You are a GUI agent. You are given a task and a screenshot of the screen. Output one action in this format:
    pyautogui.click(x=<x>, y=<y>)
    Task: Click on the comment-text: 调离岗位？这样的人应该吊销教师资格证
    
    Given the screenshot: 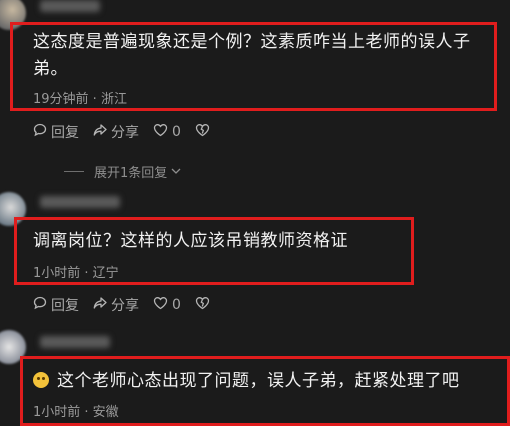 What is the action you would take?
    pyautogui.click(x=190, y=241)
    